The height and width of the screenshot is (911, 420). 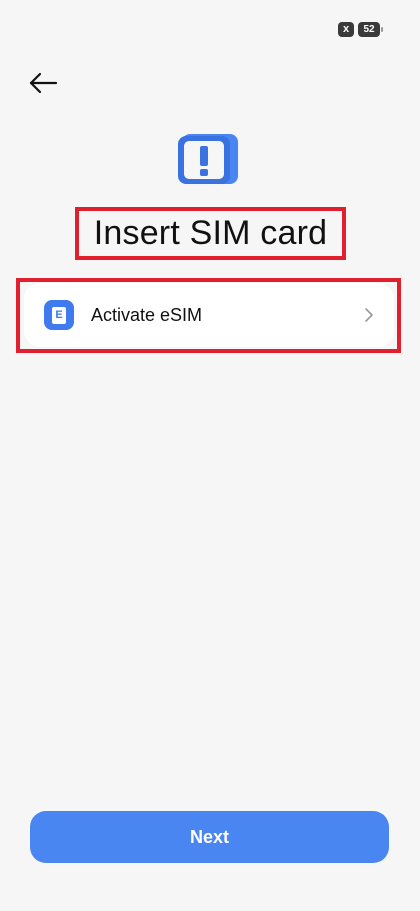 What do you see at coordinates (209, 315) in the screenshot?
I see `activate-esim-item: E Activate eSIM` at bounding box center [209, 315].